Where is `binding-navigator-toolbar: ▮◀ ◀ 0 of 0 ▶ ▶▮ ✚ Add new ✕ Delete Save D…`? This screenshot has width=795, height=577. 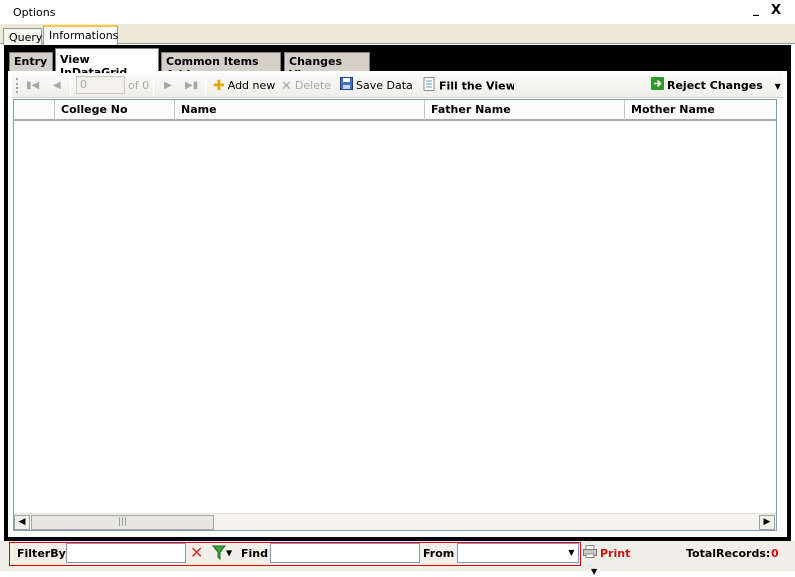 binding-navigator-toolbar: ▮◀ ◀ 0 of 0 ▶ ▶▮ ✚ Add new ✕ Delete Save D… is located at coordinates (397, 85).